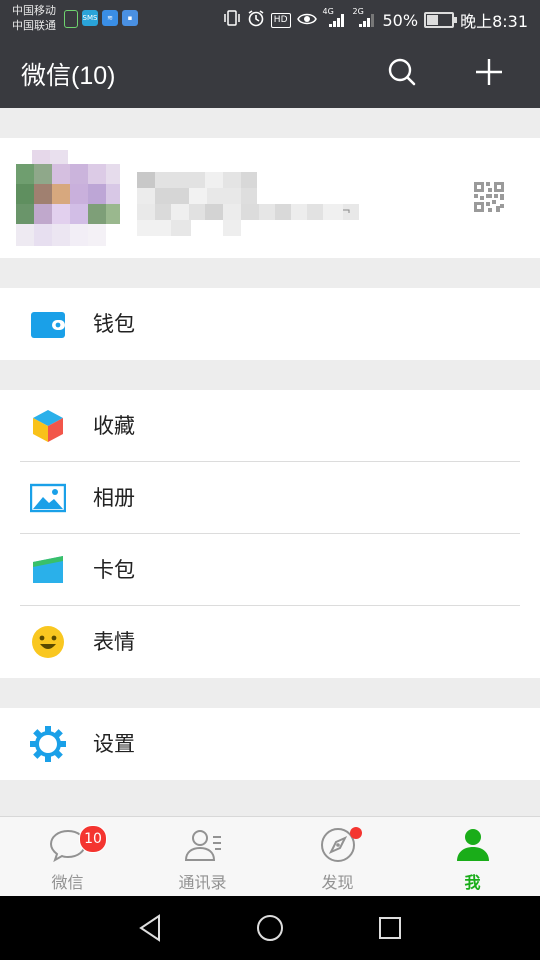 This screenshot has width=540, height=960. Describe the element at coordinates (270, 570) in the screenshot. I see `menu-item-cards: 卡包` at that location.